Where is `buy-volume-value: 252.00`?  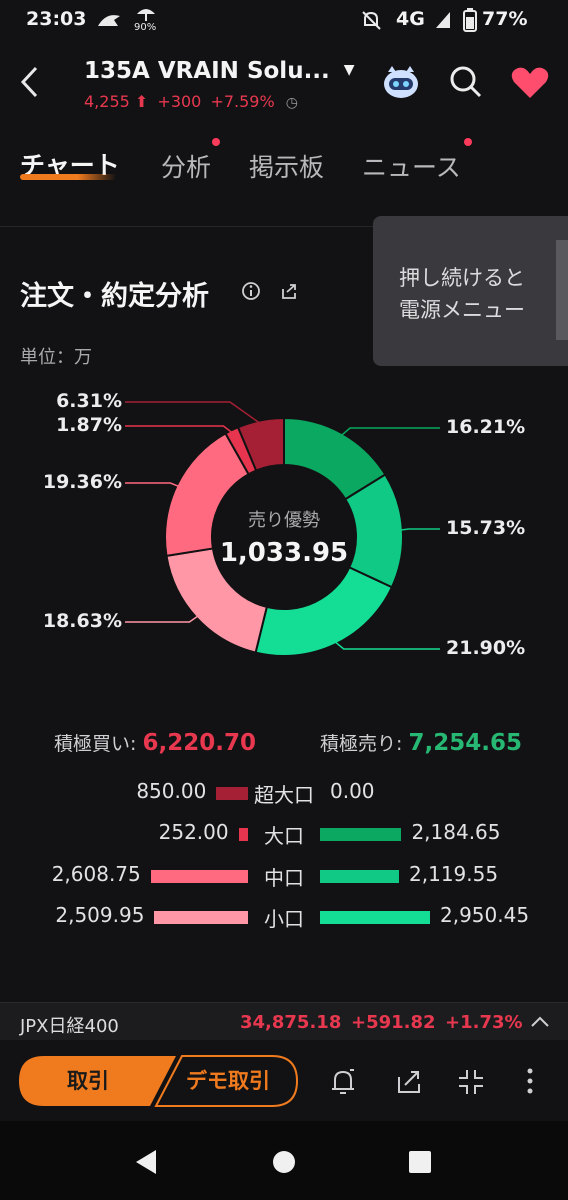 buy-volume-value: 252.00 is located at coordinates (193, 832).